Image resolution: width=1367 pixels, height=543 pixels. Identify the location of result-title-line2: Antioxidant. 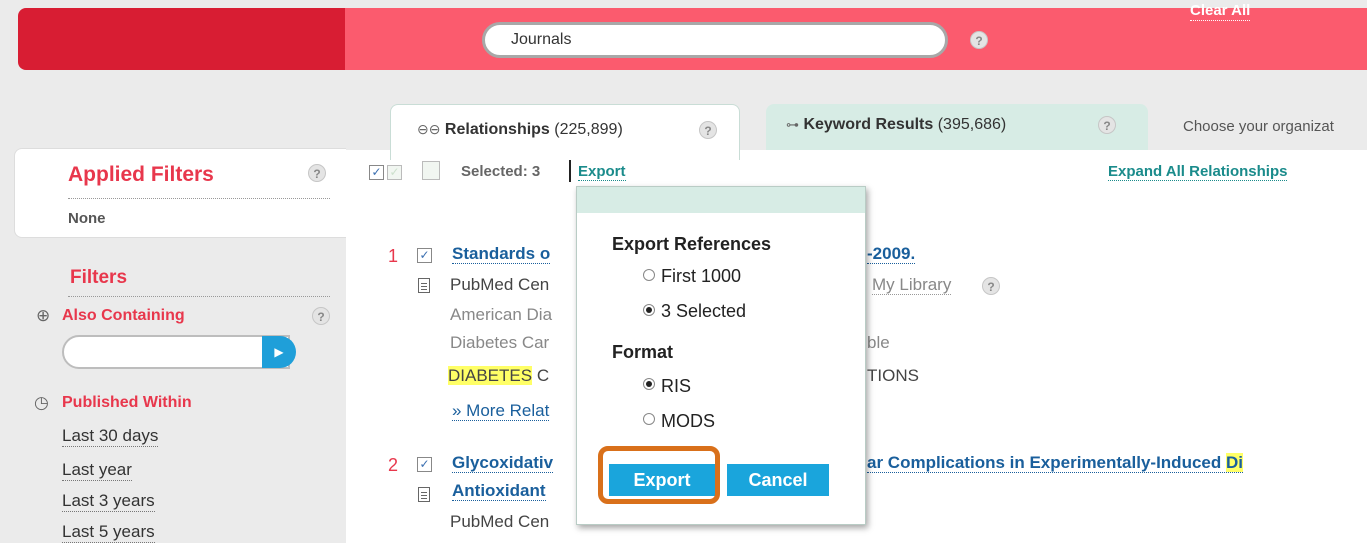
(499, 491).